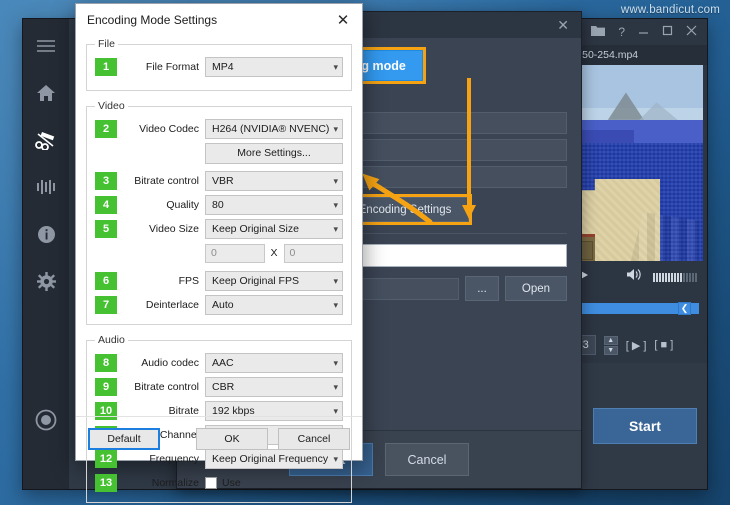  Describe the element at coordinates (46, 187) in the screenshot. I see `sidebar-item-effects` at that location.